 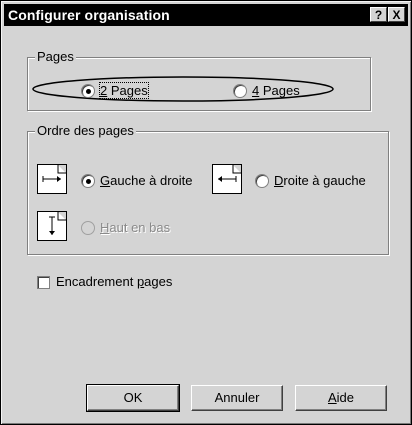 I want to click on radio-right-to-left: Droite à gauche, so click(x=310, y=180).